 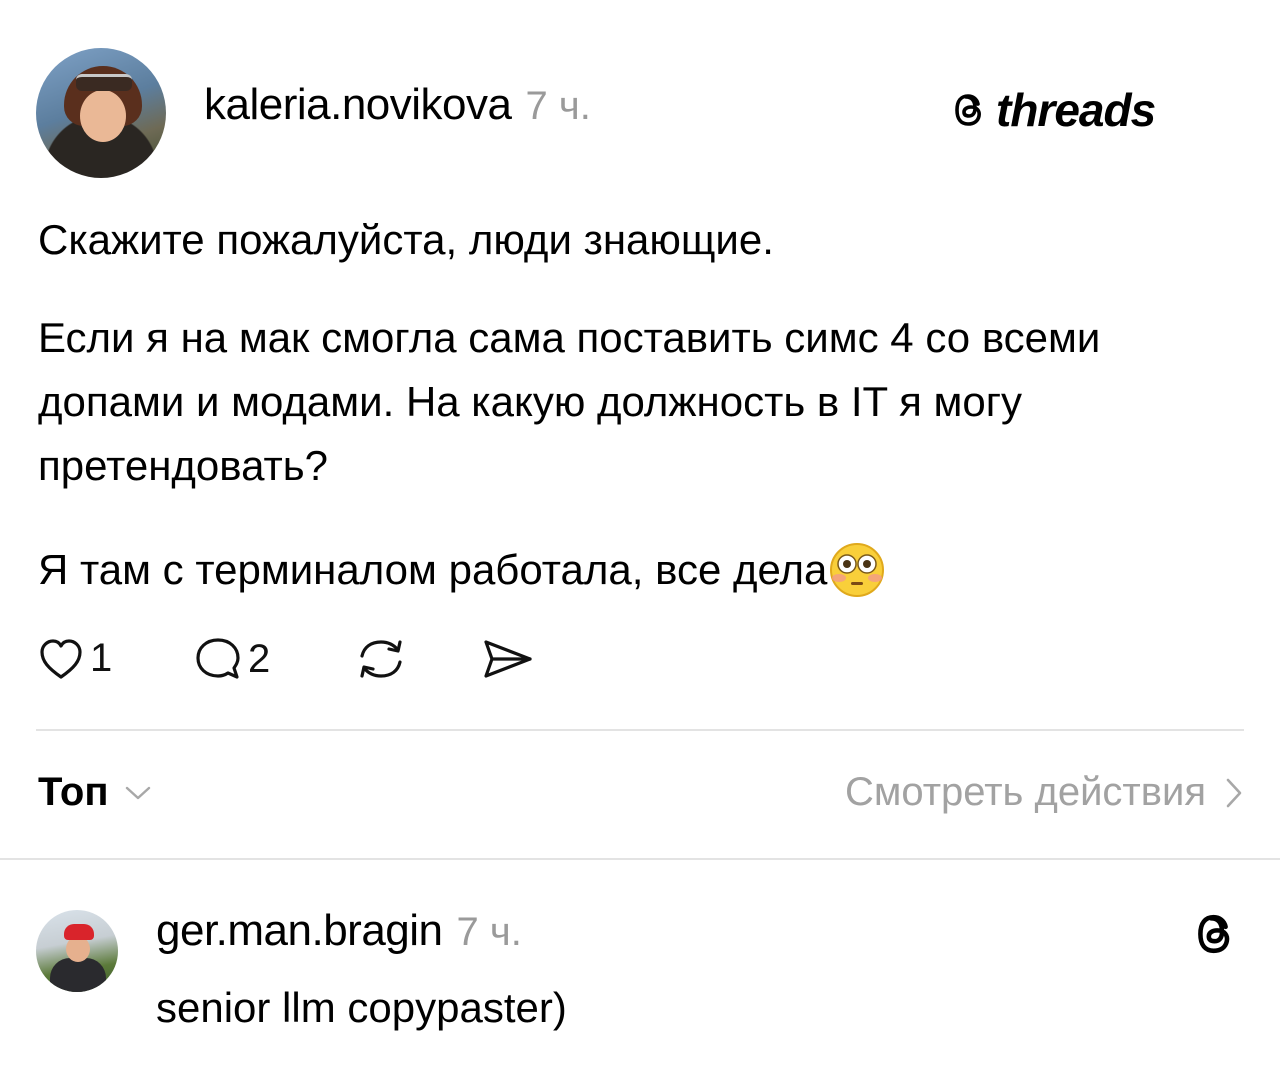 What do you see at coordinates (1025, 792) in the screenshot?
I see `view-activity-label: Смотреть действия` at bounding box center [1025, 792].